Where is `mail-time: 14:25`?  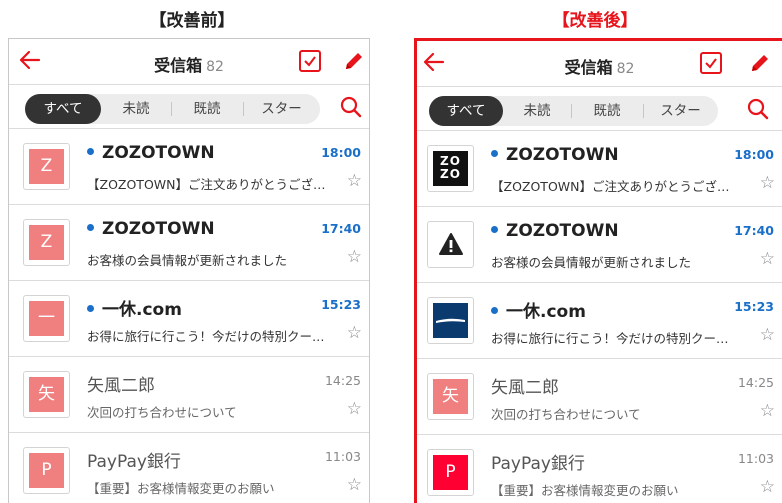 mail-time: 14:25 is located at coordinates (342, 380).